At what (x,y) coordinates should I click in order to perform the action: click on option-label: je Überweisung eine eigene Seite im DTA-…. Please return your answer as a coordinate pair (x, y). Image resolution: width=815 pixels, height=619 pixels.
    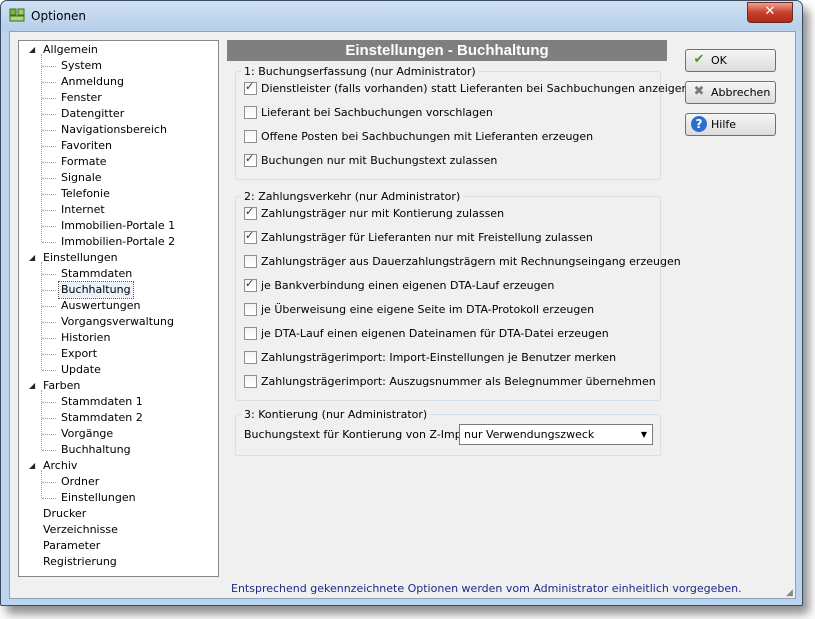
    Looking at the image, I should click on (428, 309).